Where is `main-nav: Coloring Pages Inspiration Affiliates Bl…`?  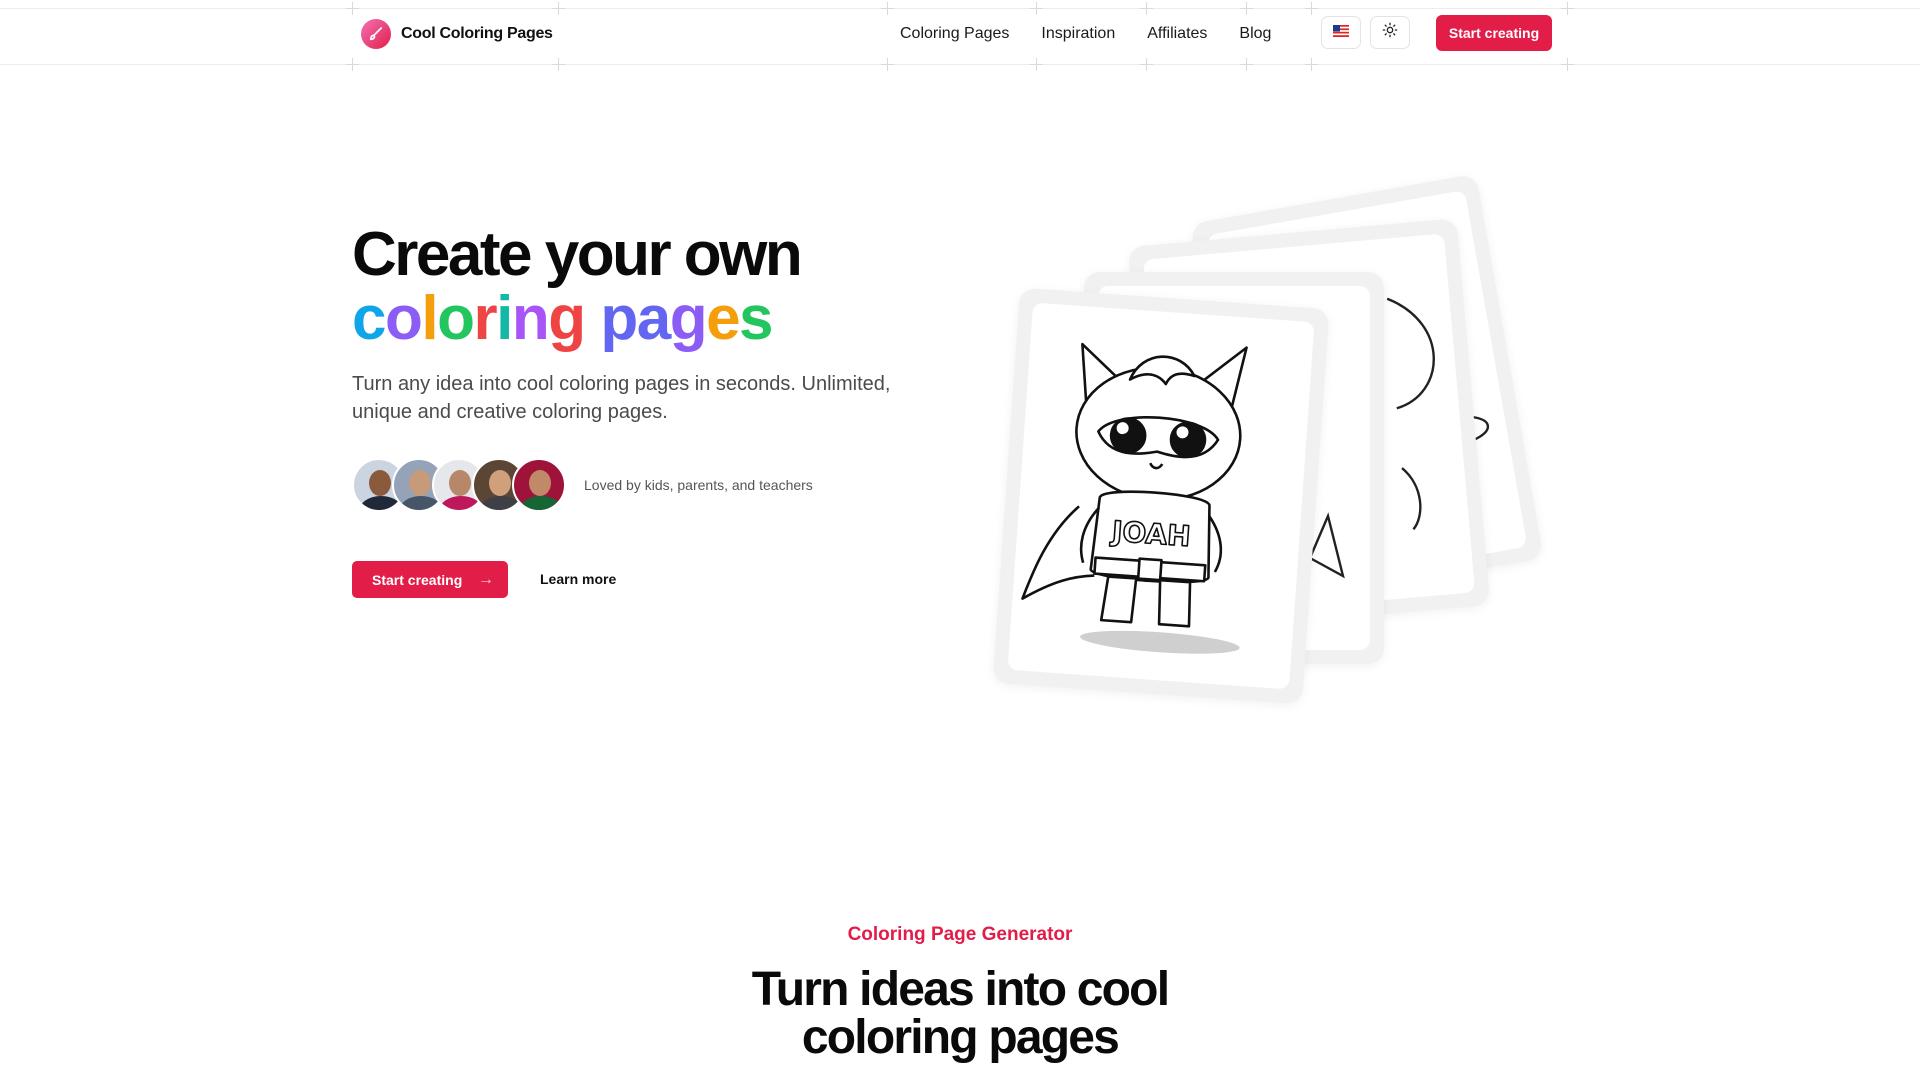
main-nav: Coloring Pages Inspiration Affiliates Bl… is located at coordinates (1085, 34).